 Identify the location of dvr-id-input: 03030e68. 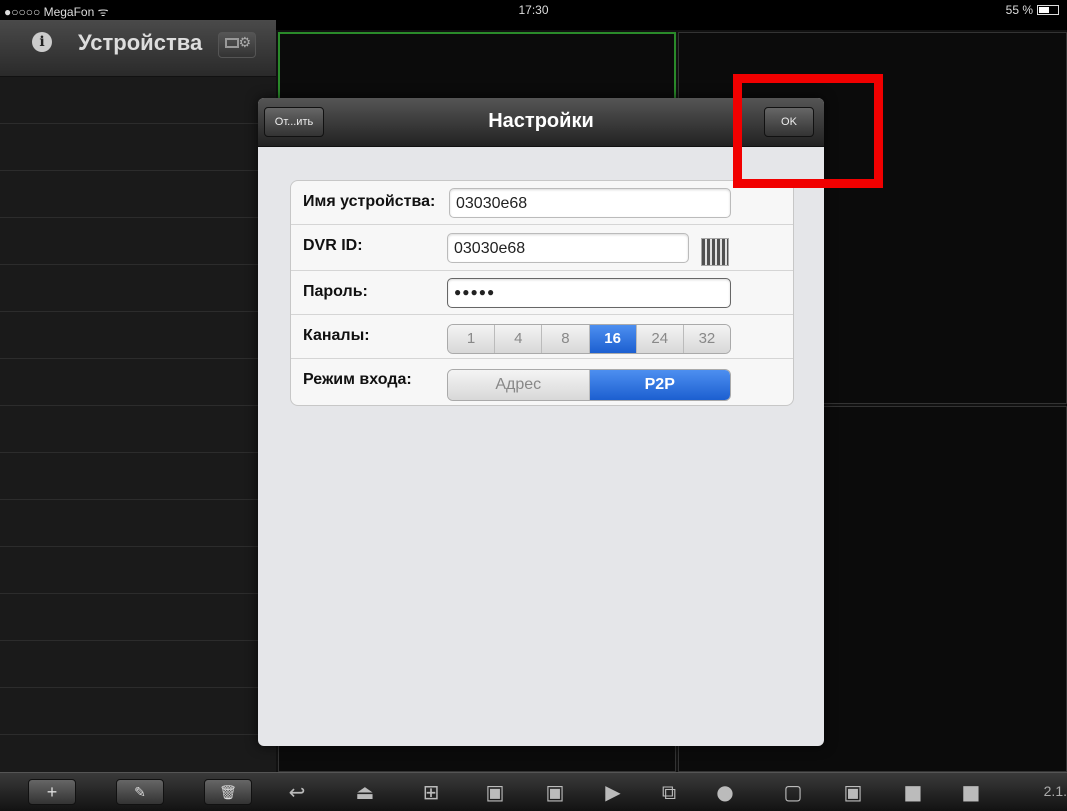
(568, 248).